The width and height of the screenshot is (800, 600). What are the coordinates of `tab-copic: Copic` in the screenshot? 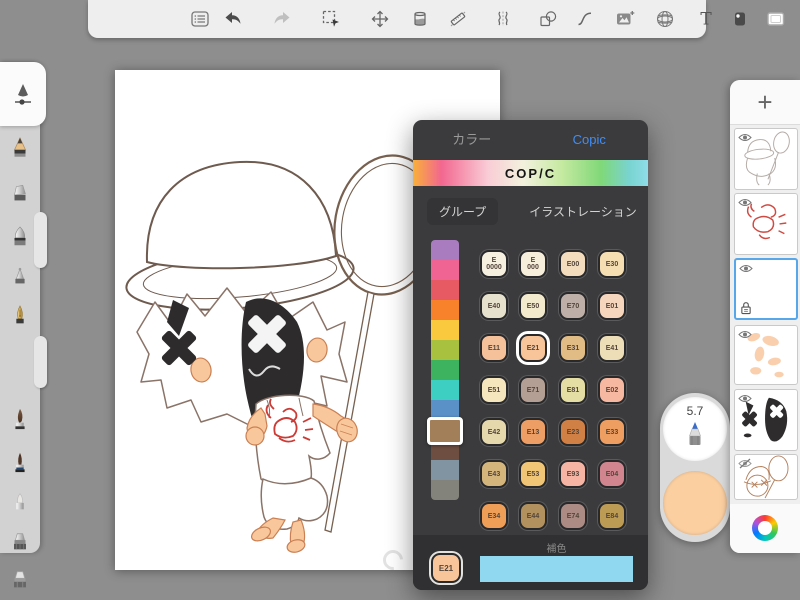 It's located at (590, 140).